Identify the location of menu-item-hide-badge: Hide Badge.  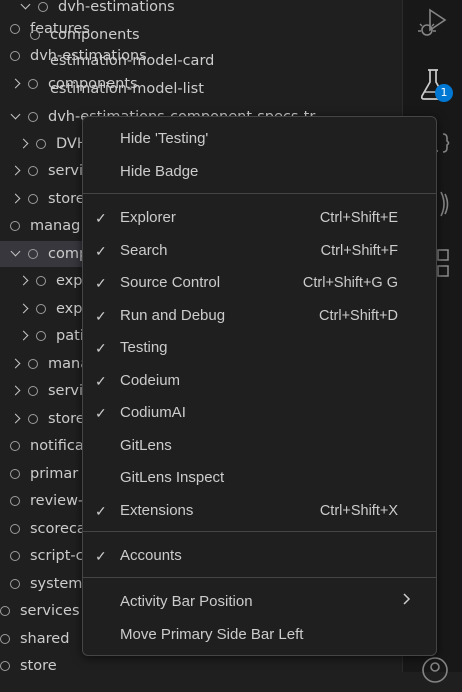
(259, 172).